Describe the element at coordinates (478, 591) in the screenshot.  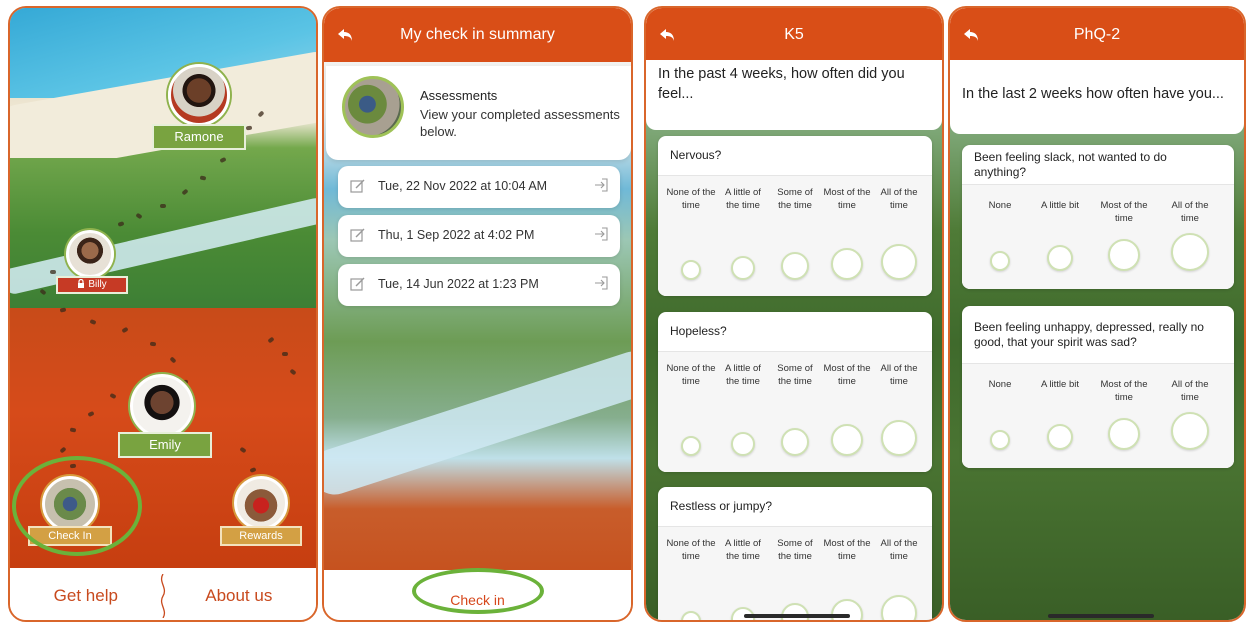
I see `checkin-button-highlight` at that location.